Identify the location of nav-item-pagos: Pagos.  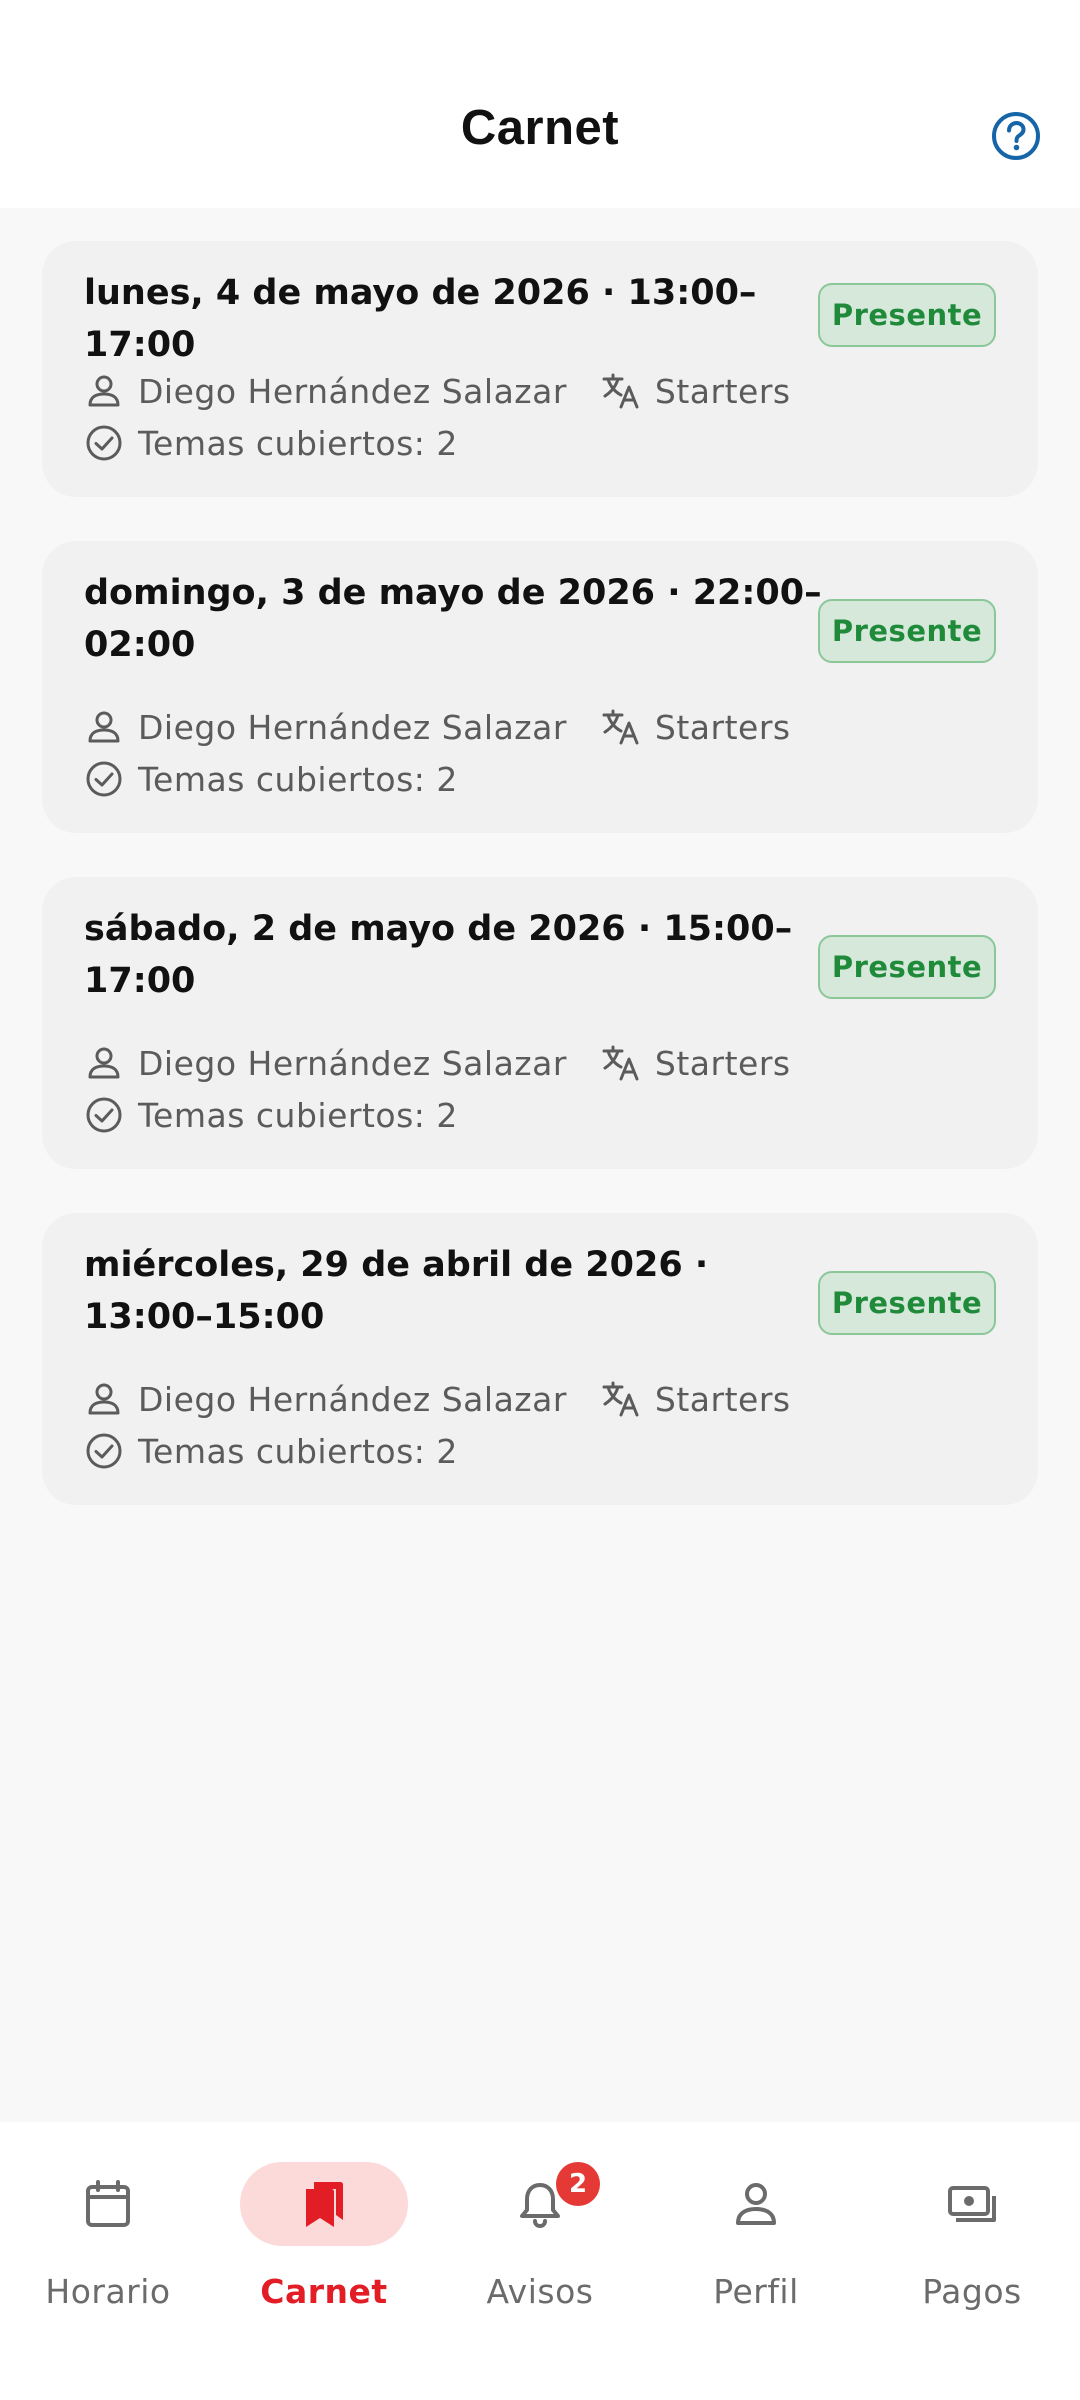
(972, 2261).